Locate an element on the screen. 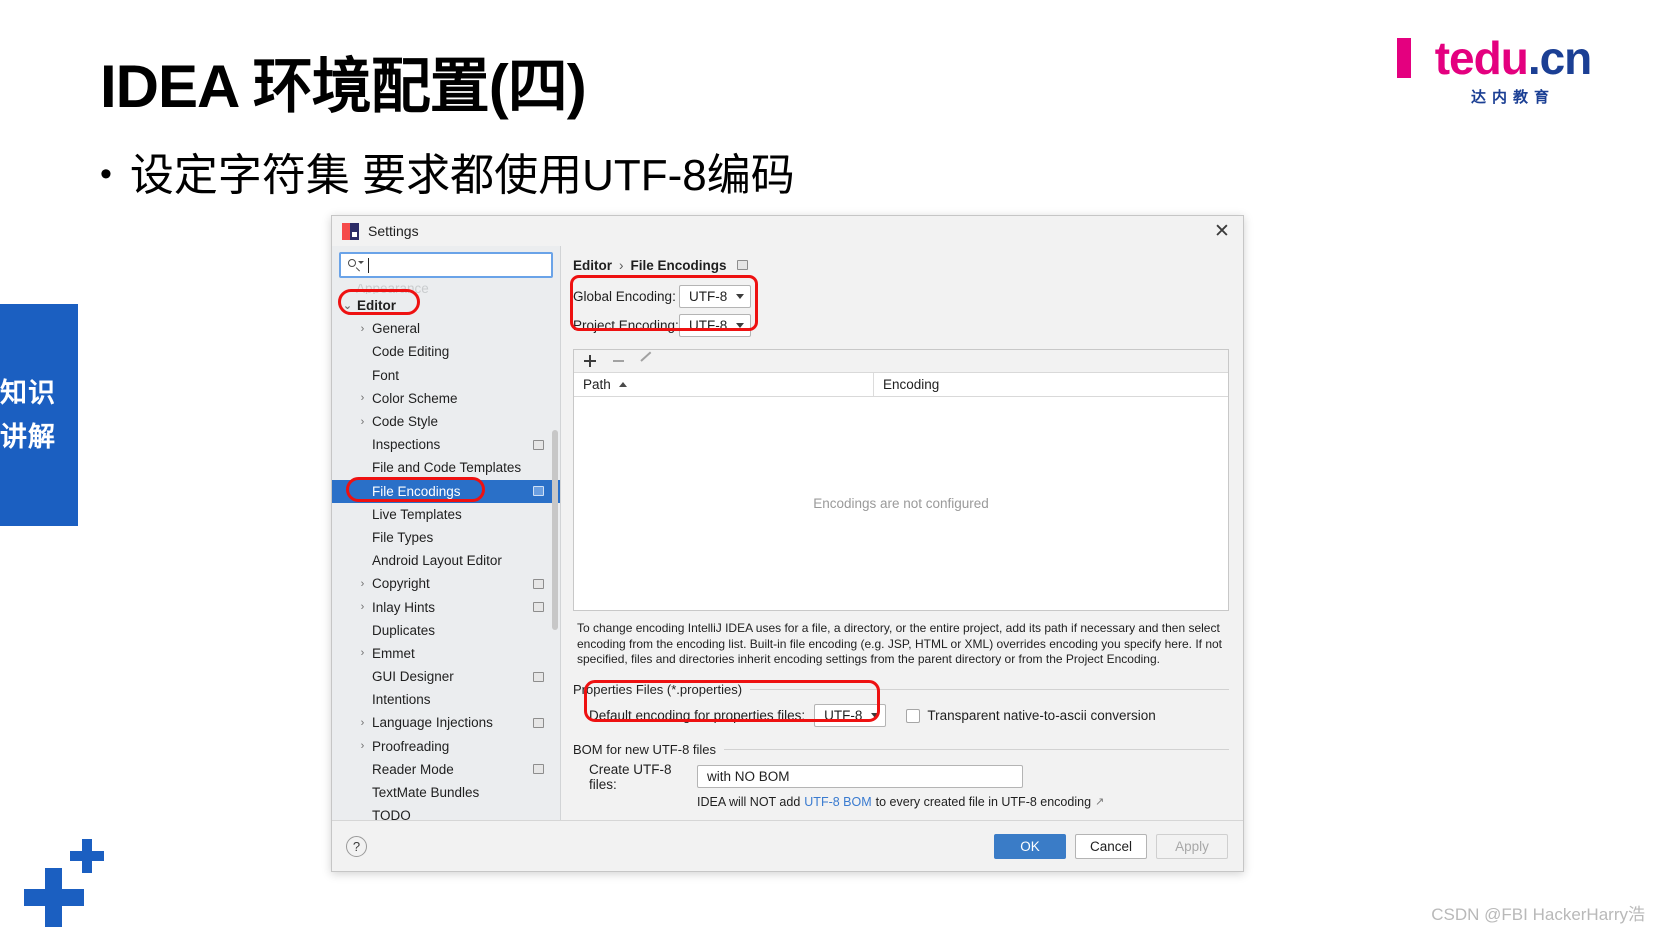  sidebar-item-label: Language Injections is located at coordinates (432, 723).